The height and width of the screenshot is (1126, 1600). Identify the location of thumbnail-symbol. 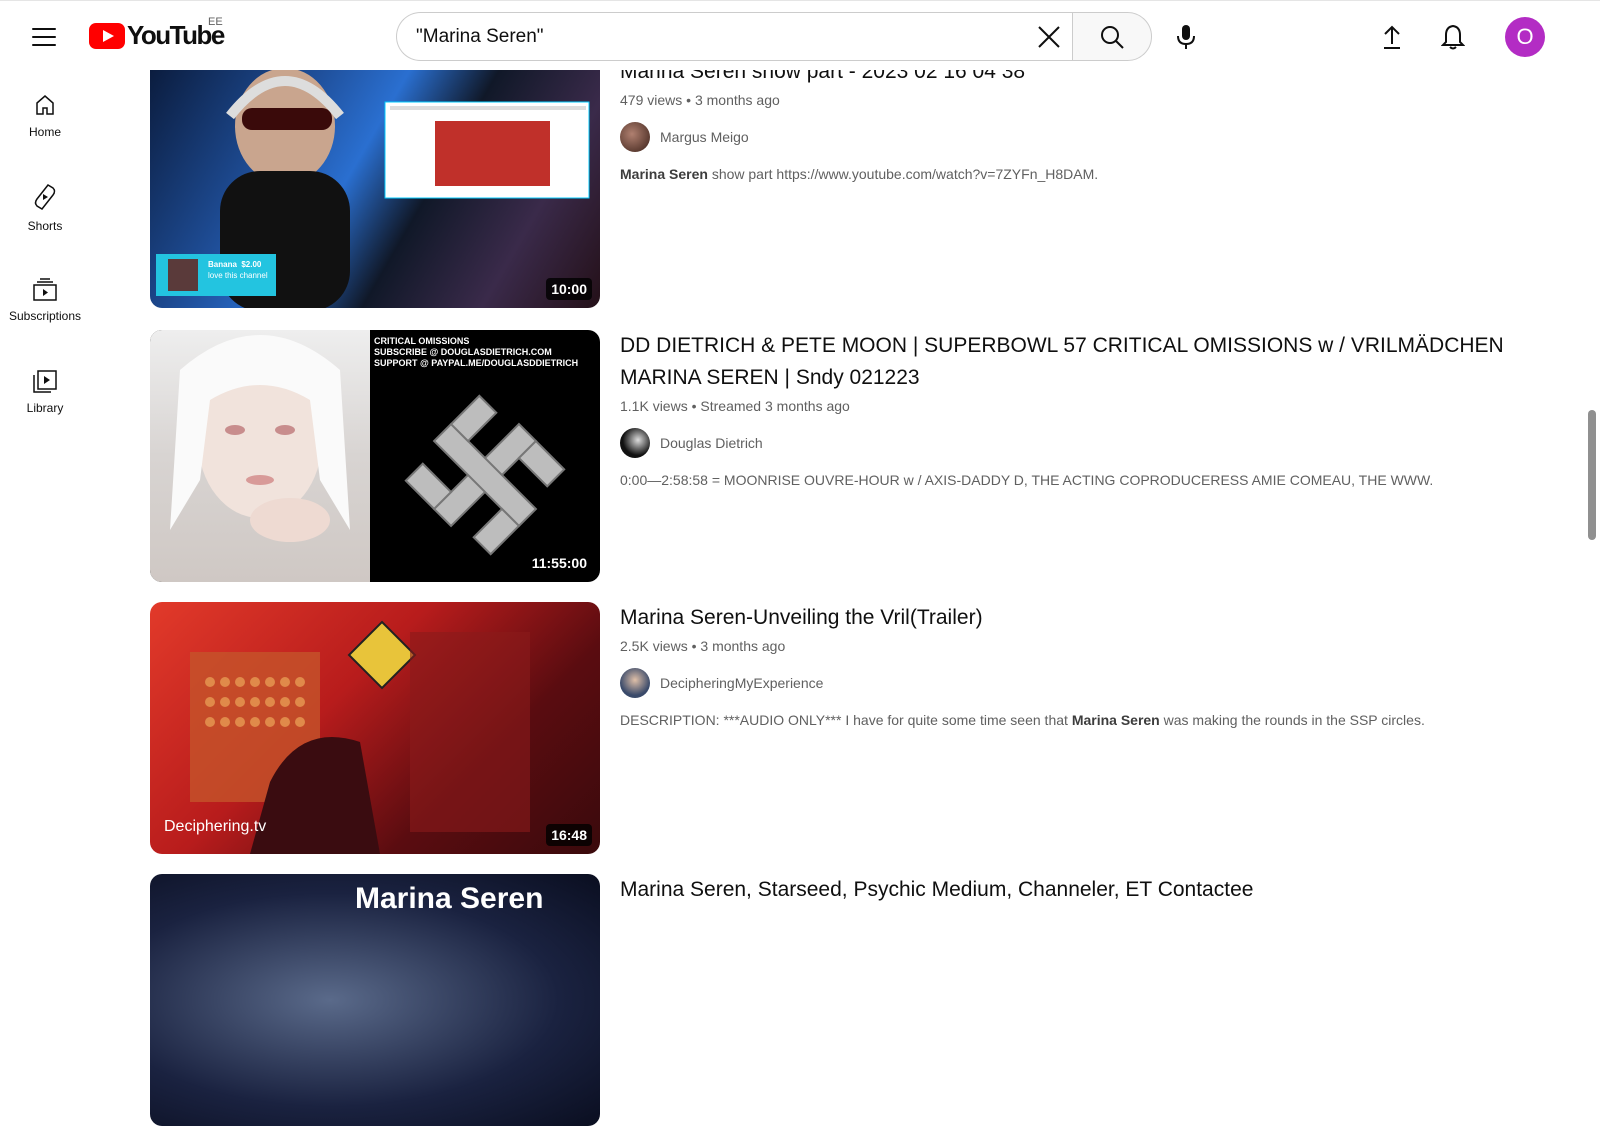
(485, 475).